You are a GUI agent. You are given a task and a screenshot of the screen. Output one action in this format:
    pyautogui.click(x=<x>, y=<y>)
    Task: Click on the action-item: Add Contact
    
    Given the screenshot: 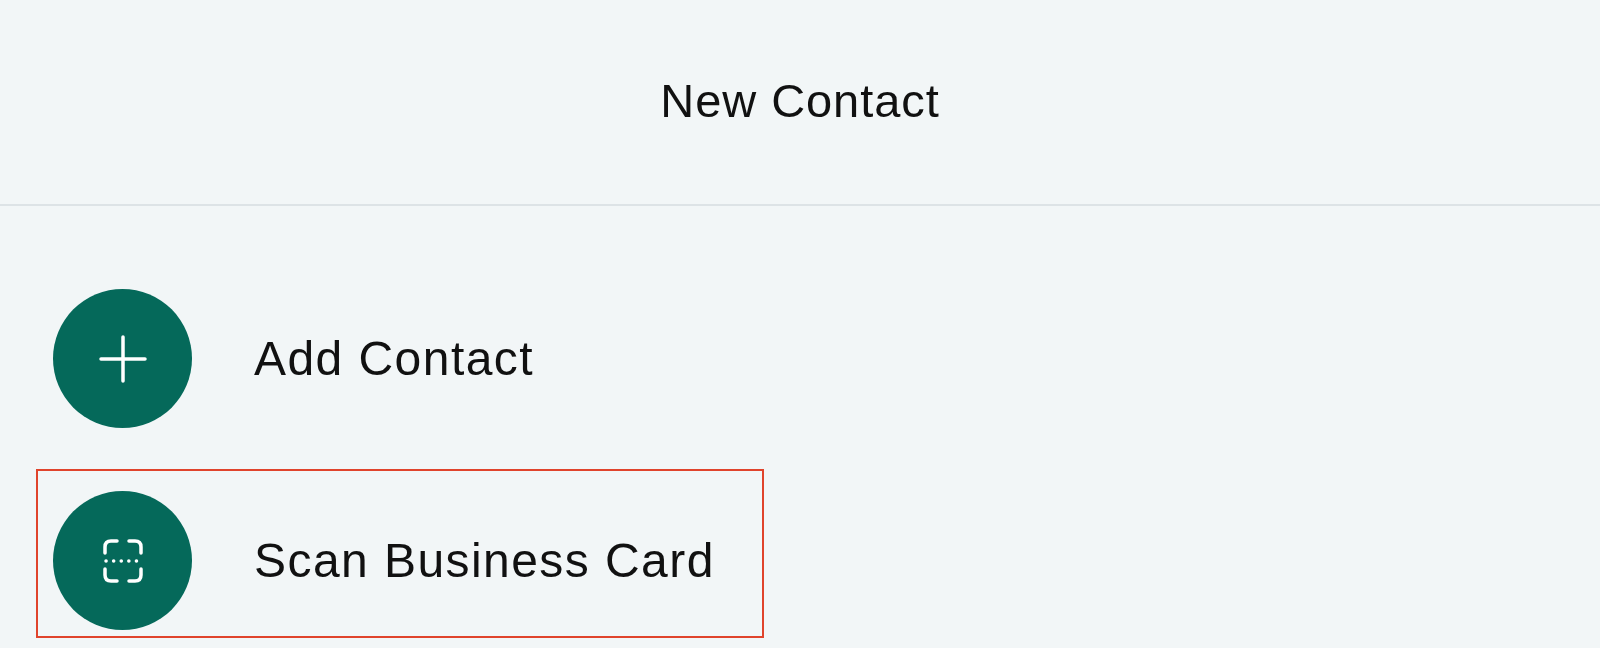 What is the action you would take?
    pyautogui.click(x=400, y=351)
    